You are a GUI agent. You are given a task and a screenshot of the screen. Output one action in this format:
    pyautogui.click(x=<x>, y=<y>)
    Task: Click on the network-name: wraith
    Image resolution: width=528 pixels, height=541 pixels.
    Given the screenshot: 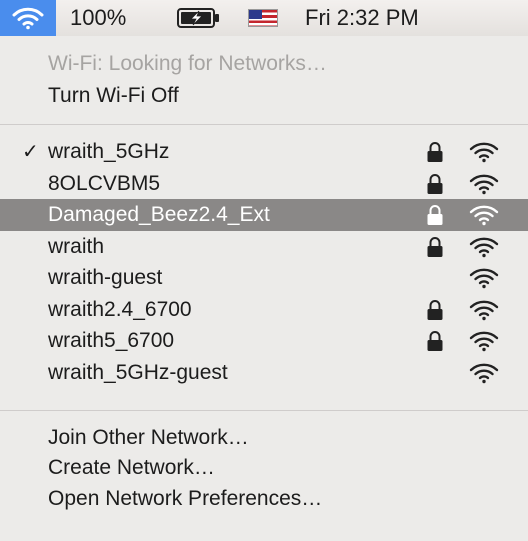 What is the action you would take?
    pyautogui.click(x=76, y=246)
    